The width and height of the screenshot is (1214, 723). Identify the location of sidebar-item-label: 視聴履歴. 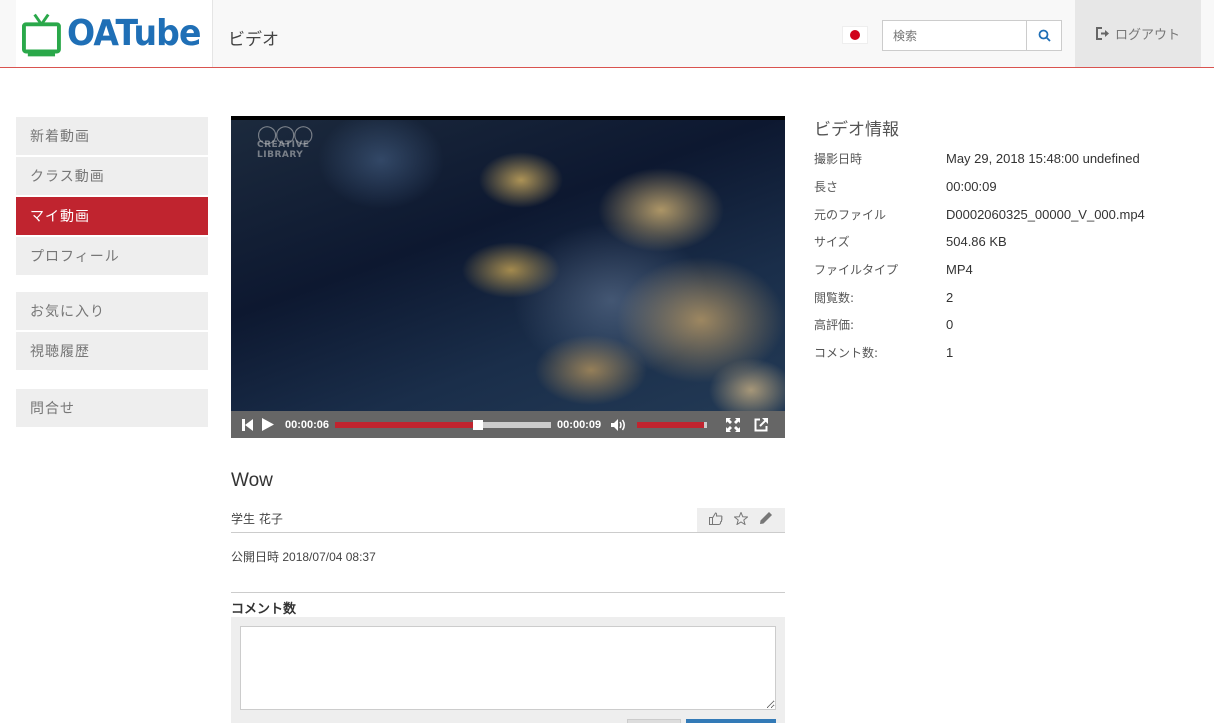
(60, 352).